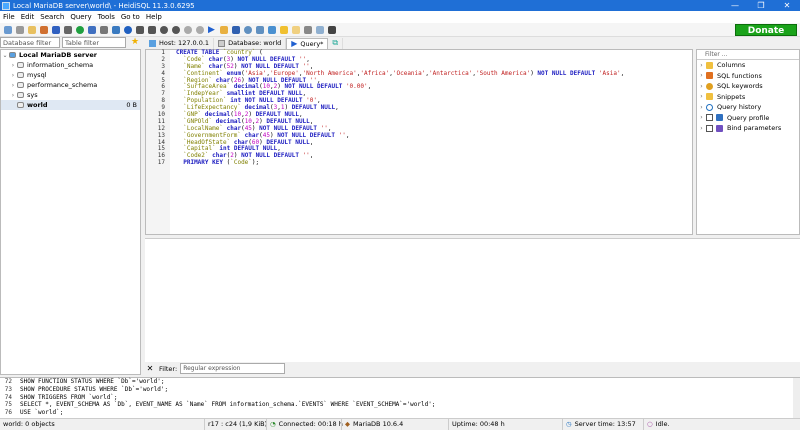  Describe the element at coordinates (151, 29) in the screenshot. I see `last-record-icon` at that location.